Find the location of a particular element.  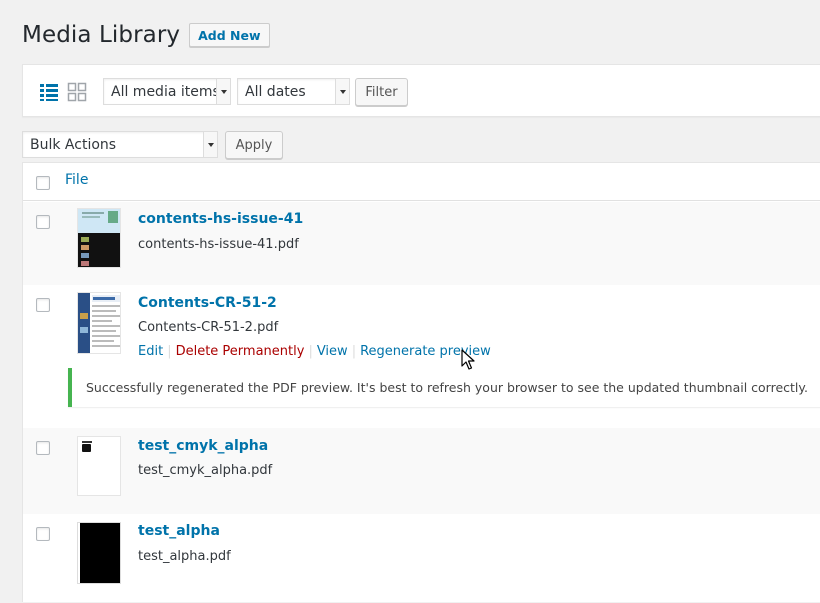

select-all-checkbox is located at coordinates (43, 183).